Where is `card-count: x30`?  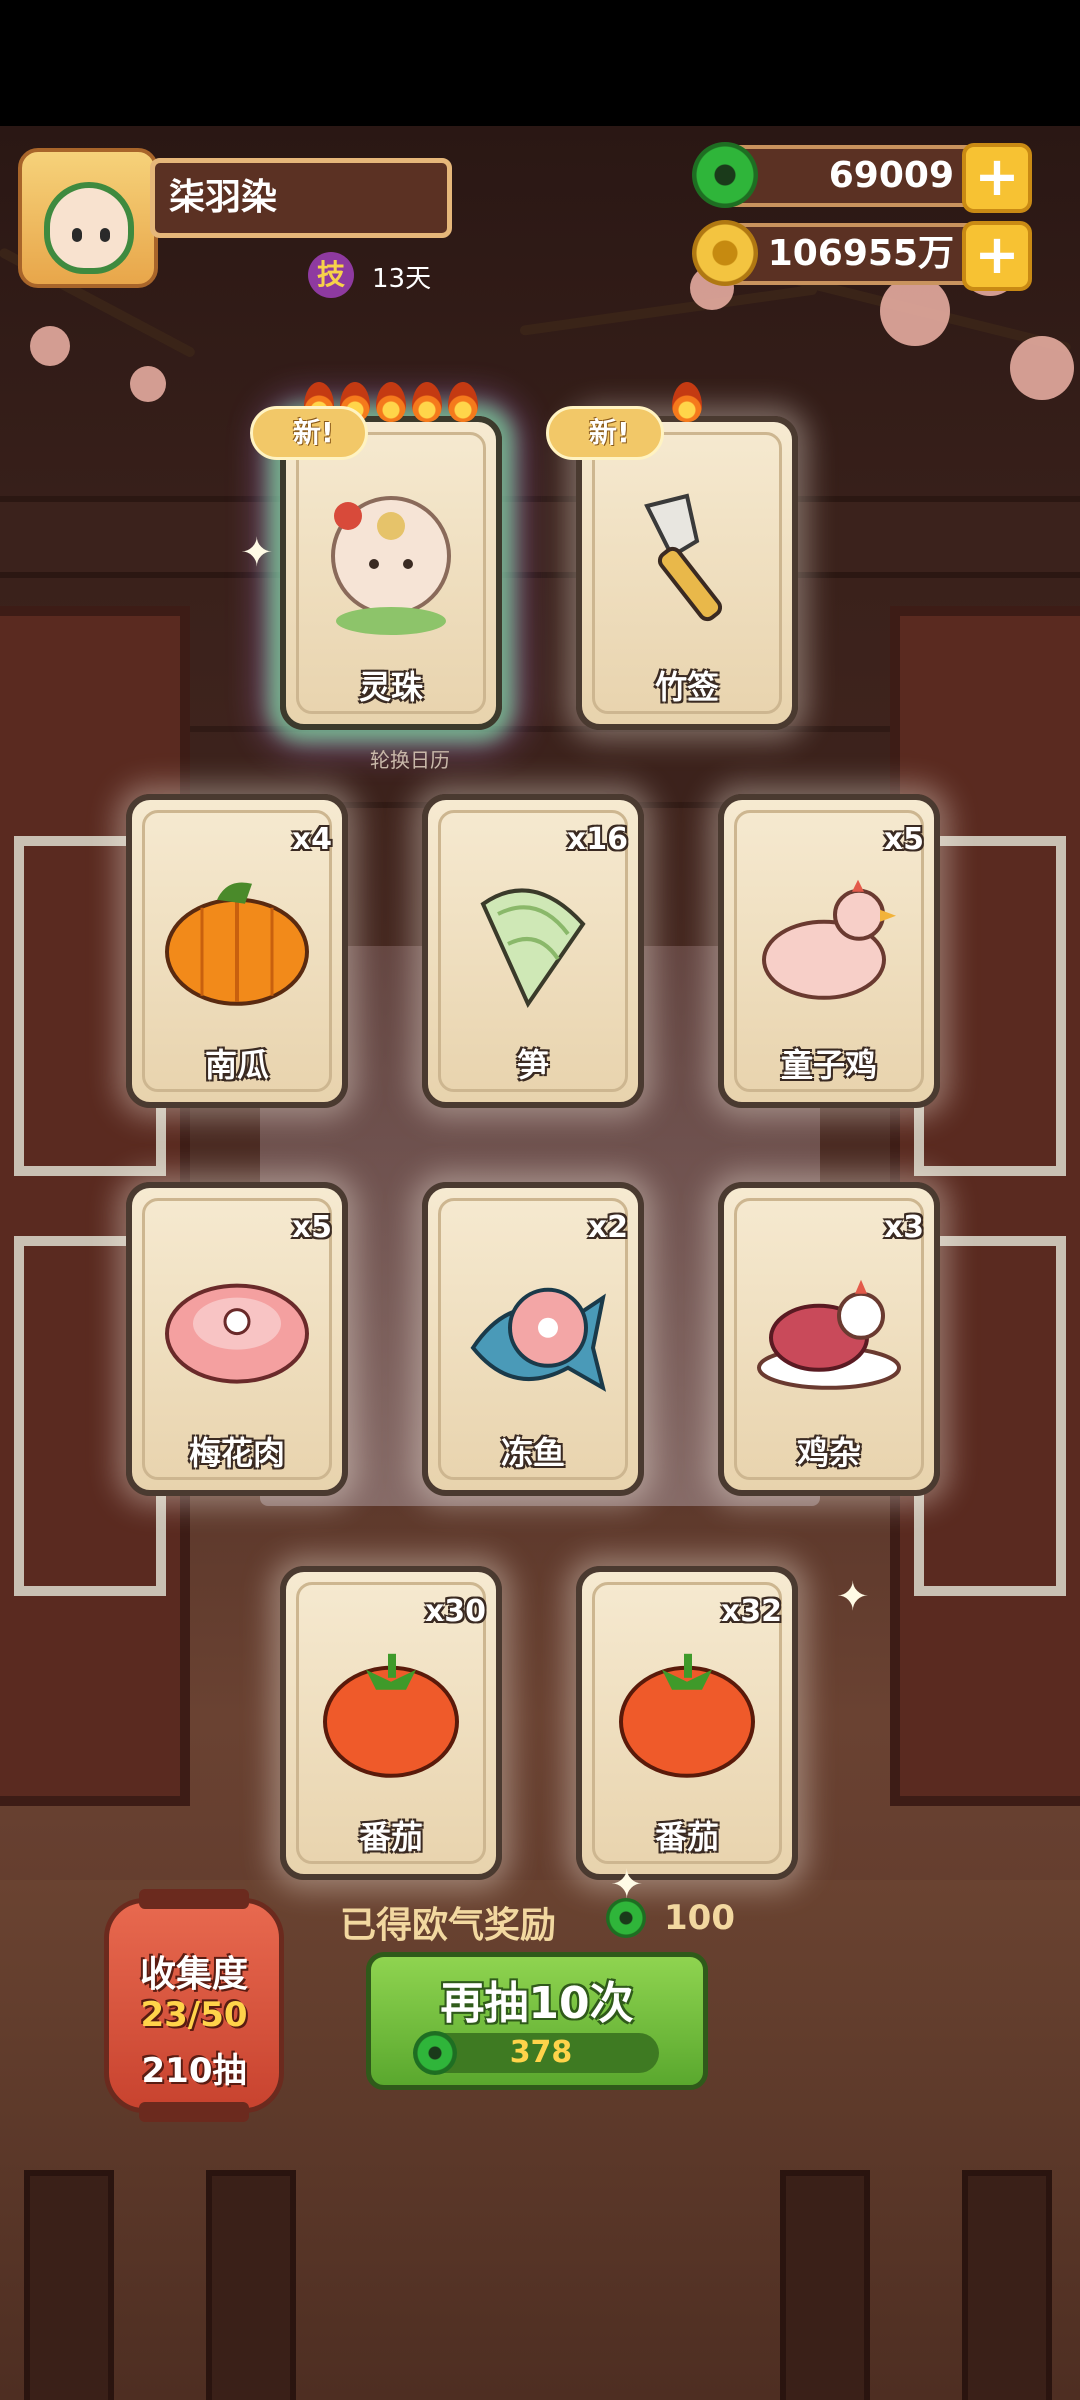
card-count: x30 is located at coordinates (455, 1611).